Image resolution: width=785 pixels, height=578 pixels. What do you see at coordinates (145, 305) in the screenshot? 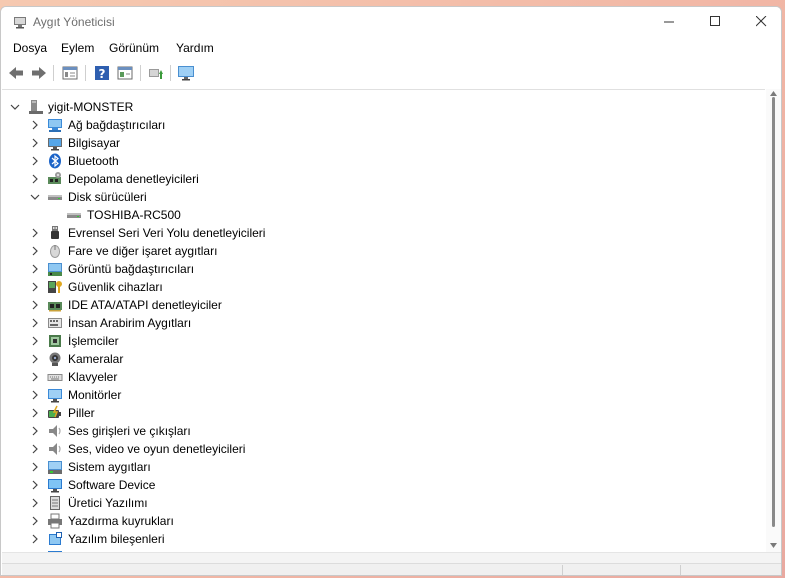
I see `tree-item-label: IDE ATA/ATAPI denetleyiciler` at bounding box center [145, 305].